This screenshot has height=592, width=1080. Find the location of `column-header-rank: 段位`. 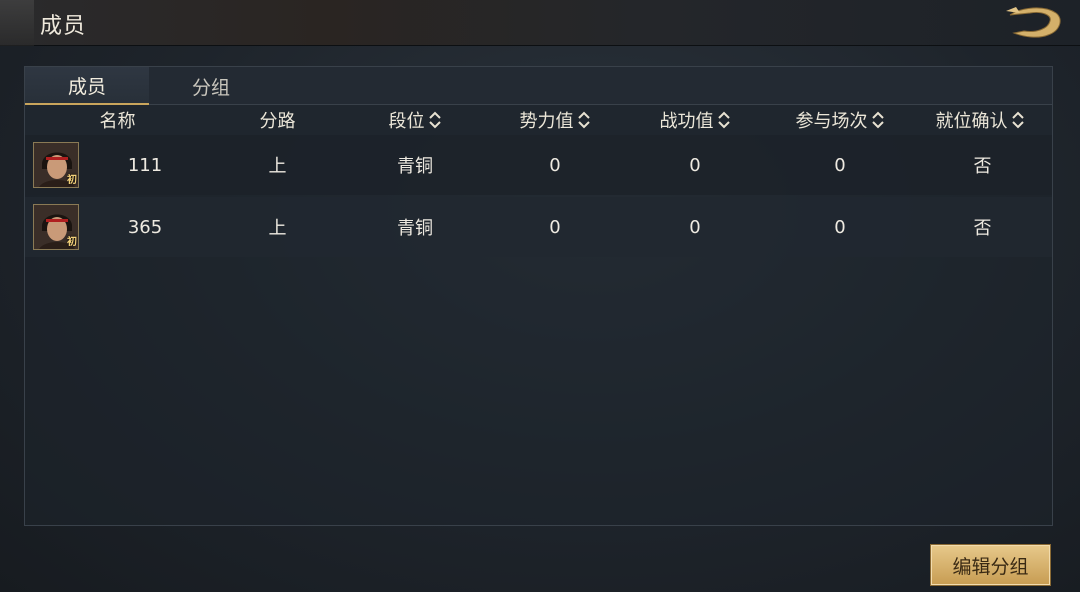

column-header-rank: 段位 is located at coordinates (415, 120).